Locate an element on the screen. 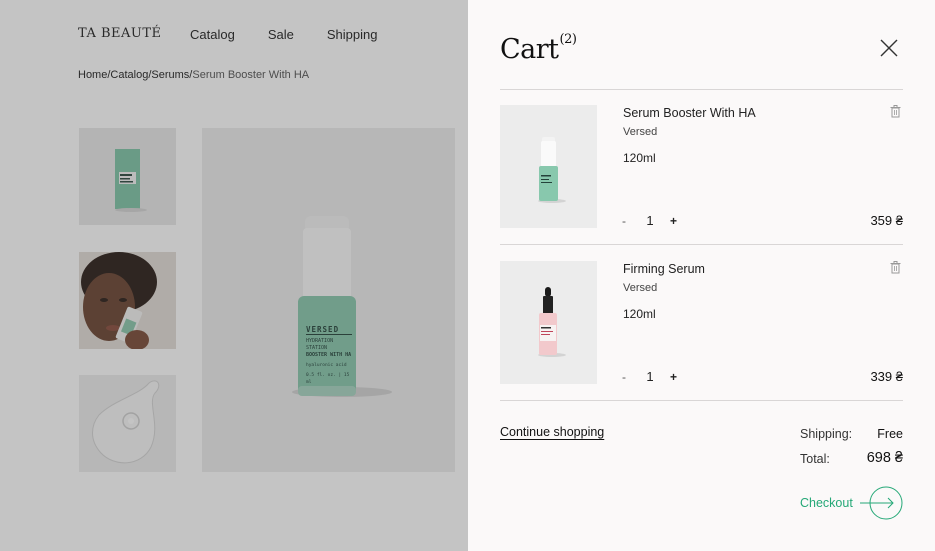 The width and height of the screenshot is (935, 551). cart-title: Cart(2) is located at coordinates (538, 48).